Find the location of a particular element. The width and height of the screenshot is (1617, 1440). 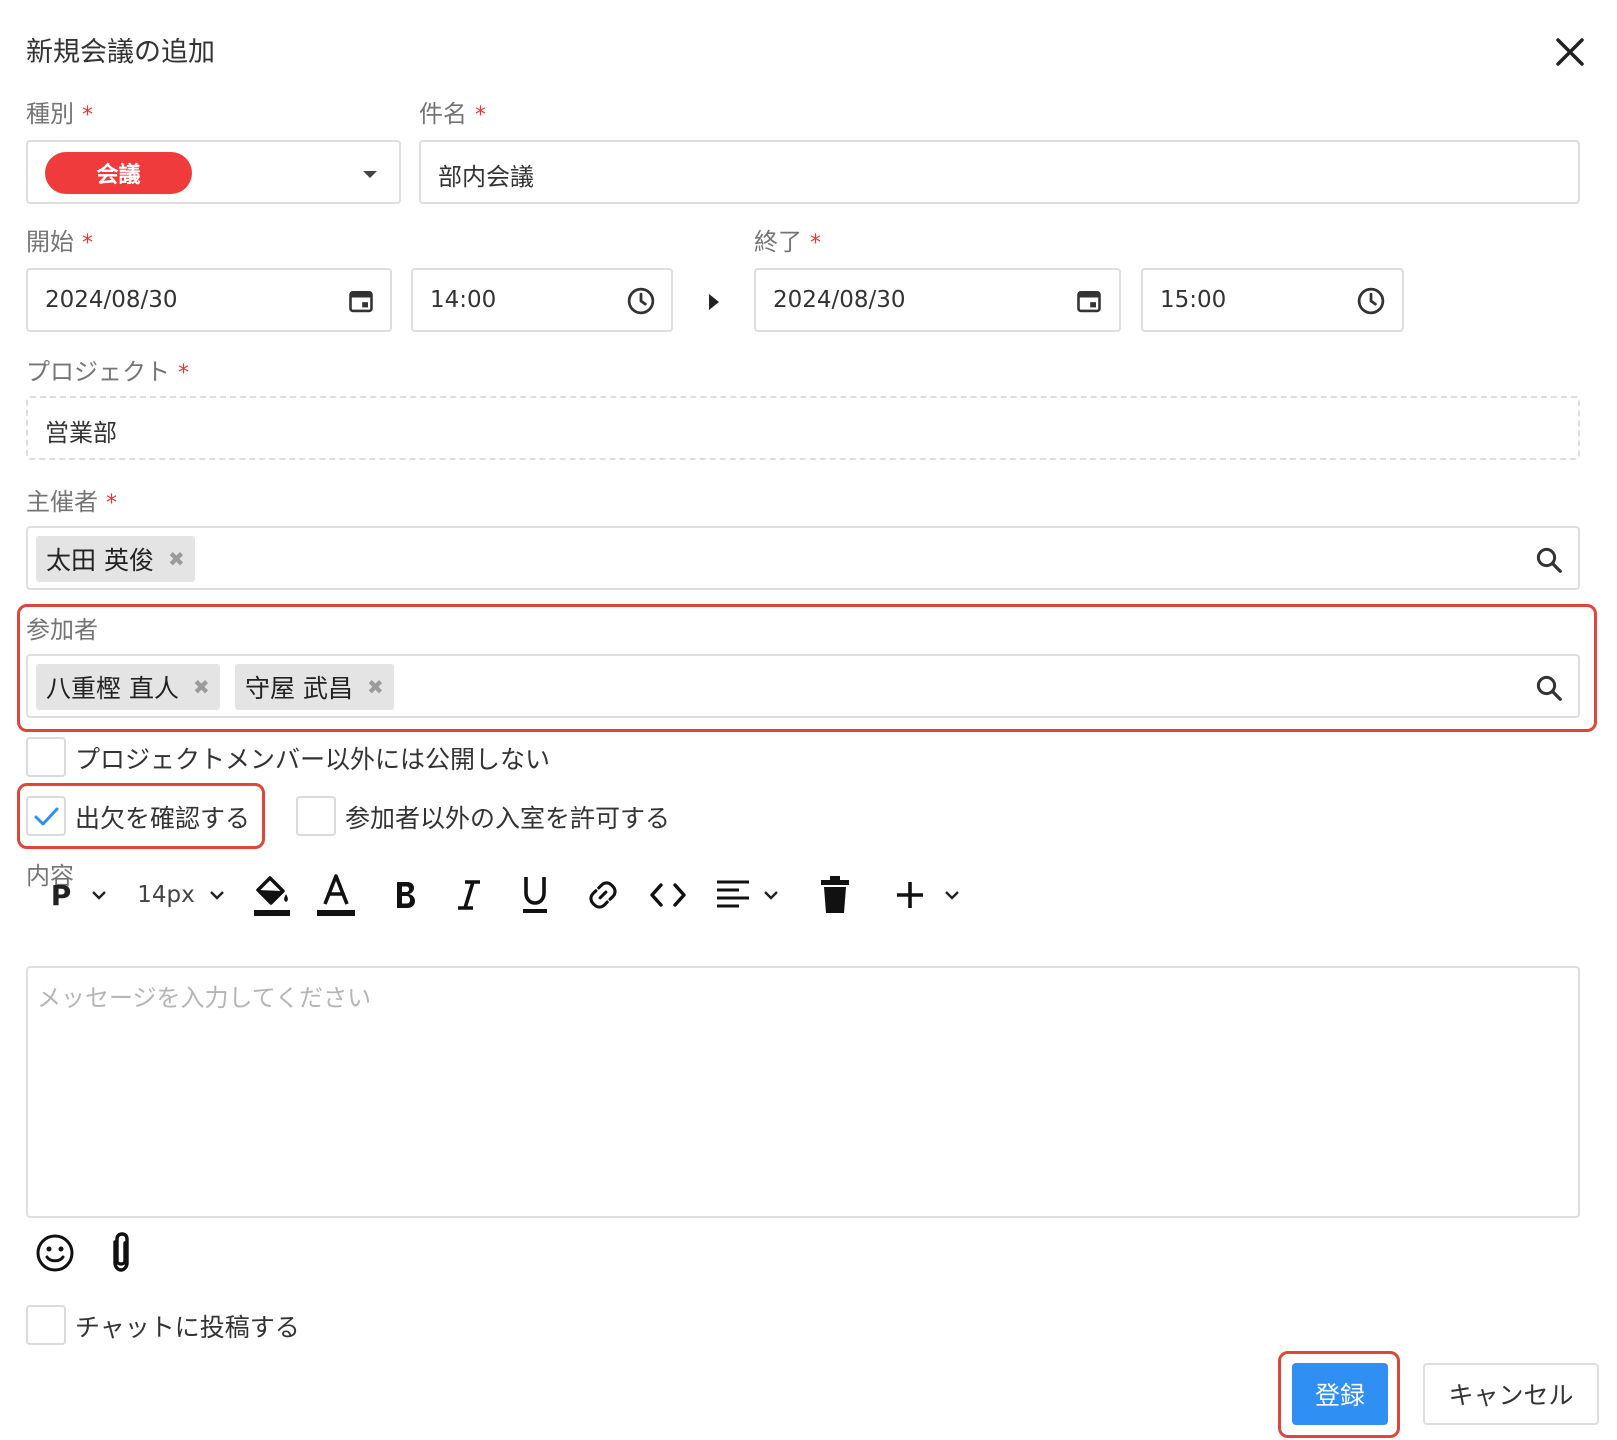

submit-button: 登録 is located at coordinates (1340, 1394).